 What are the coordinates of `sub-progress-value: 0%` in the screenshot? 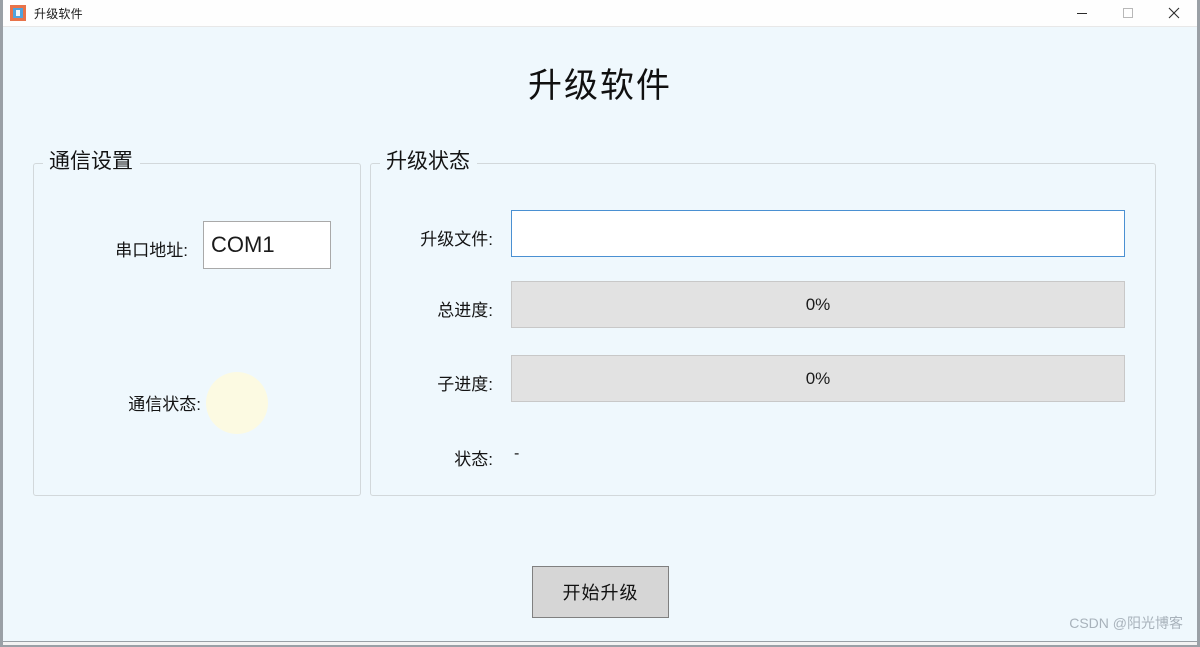 It's located at (818, 378).